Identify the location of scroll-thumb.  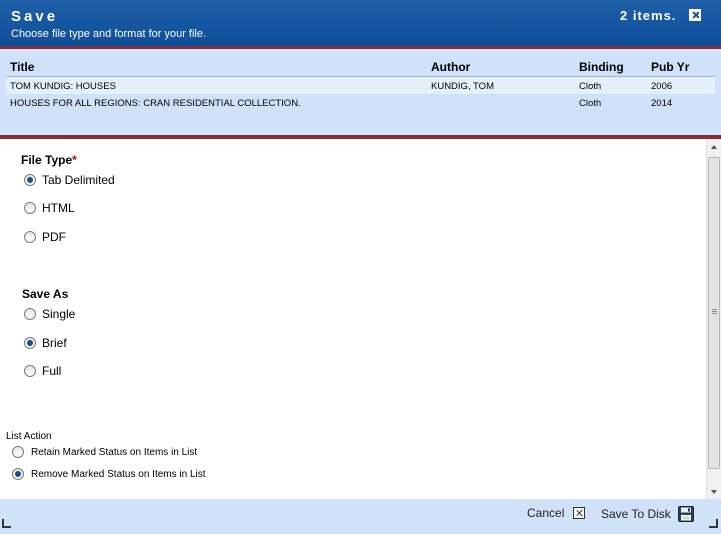
(714, 313).